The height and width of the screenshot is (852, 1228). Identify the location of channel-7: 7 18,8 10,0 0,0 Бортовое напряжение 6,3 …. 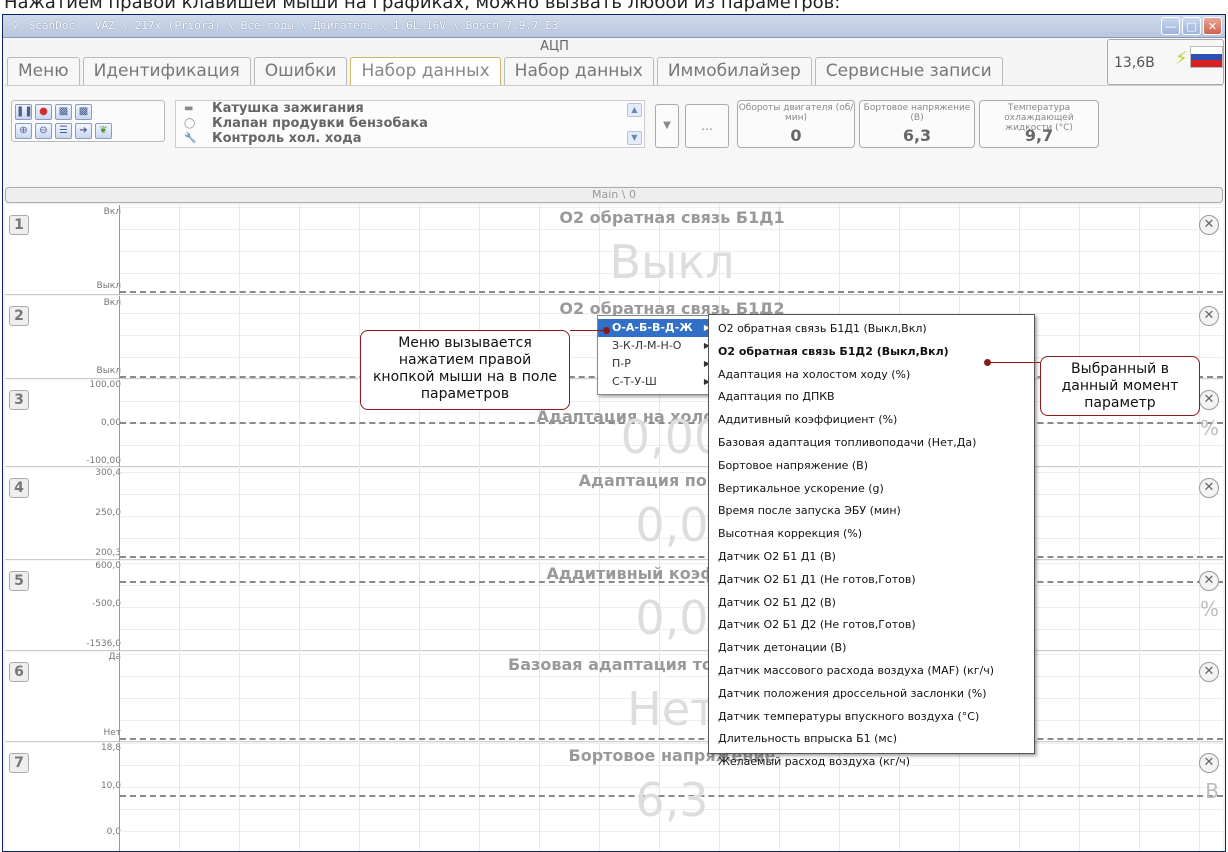
(614, 797).